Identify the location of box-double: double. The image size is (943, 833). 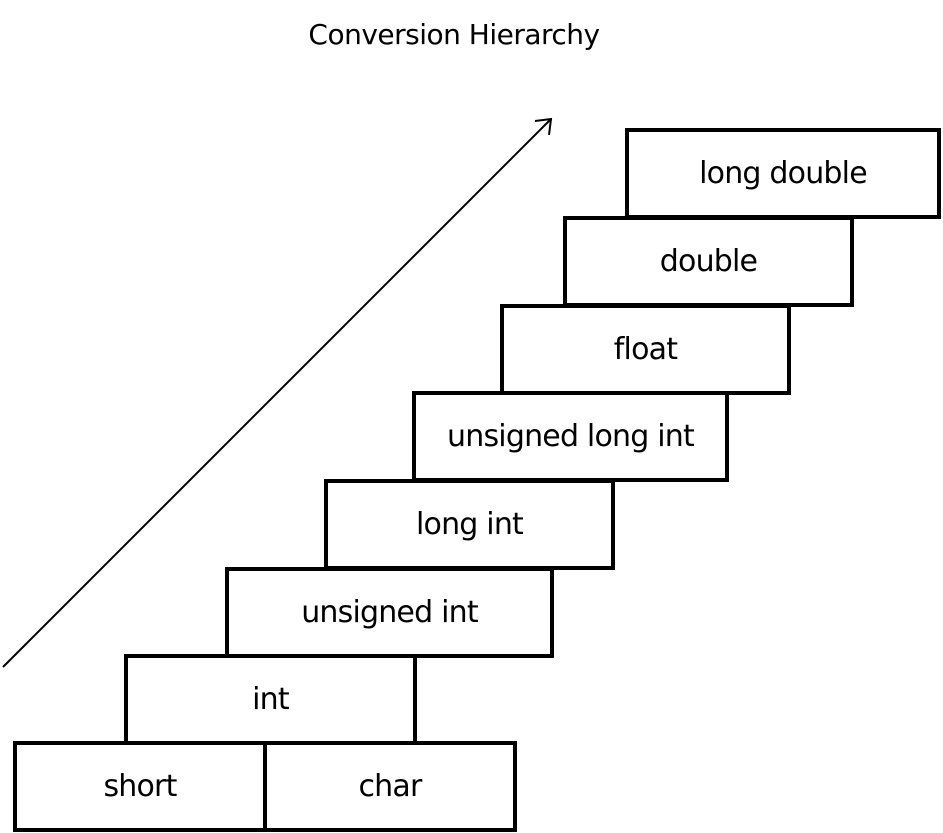
(708, 261).